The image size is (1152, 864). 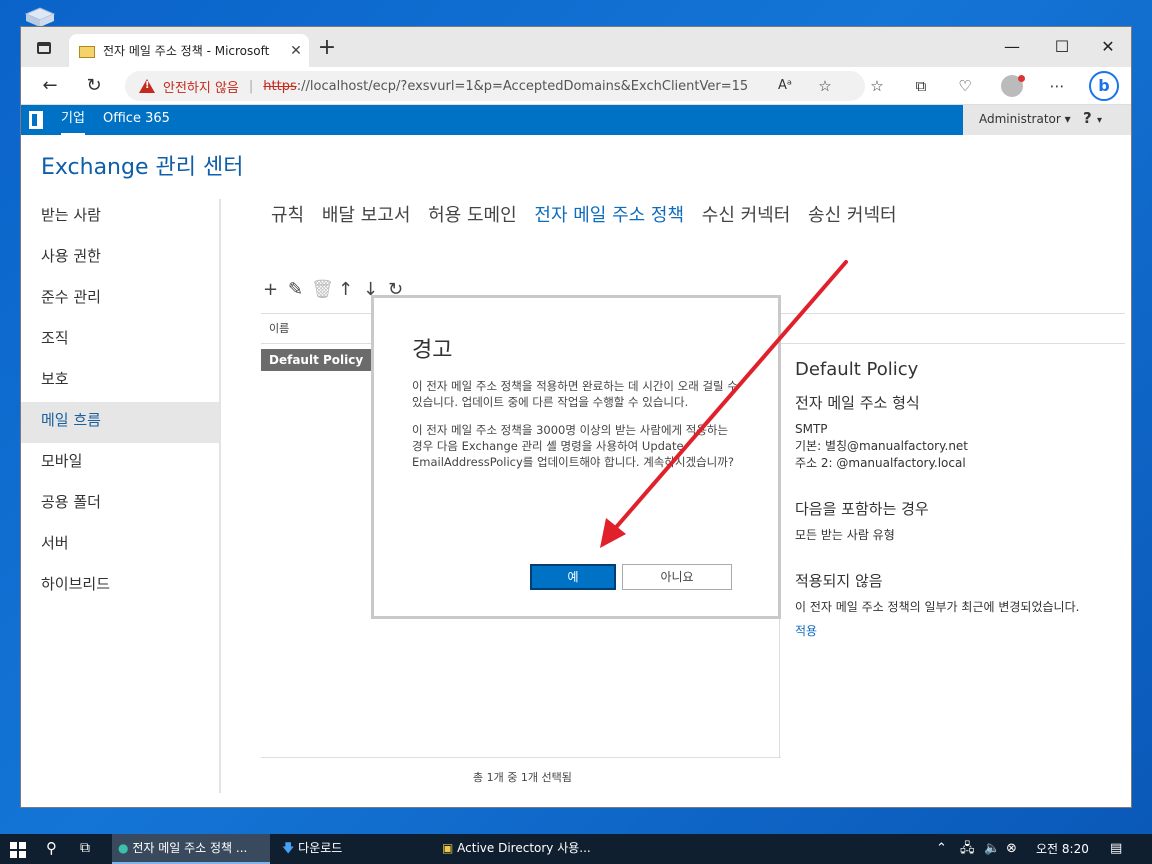 What do you see at coordinates (50, 86) in the screenshot?
I see `back-icon: ←` at bounding box center [50, 86].